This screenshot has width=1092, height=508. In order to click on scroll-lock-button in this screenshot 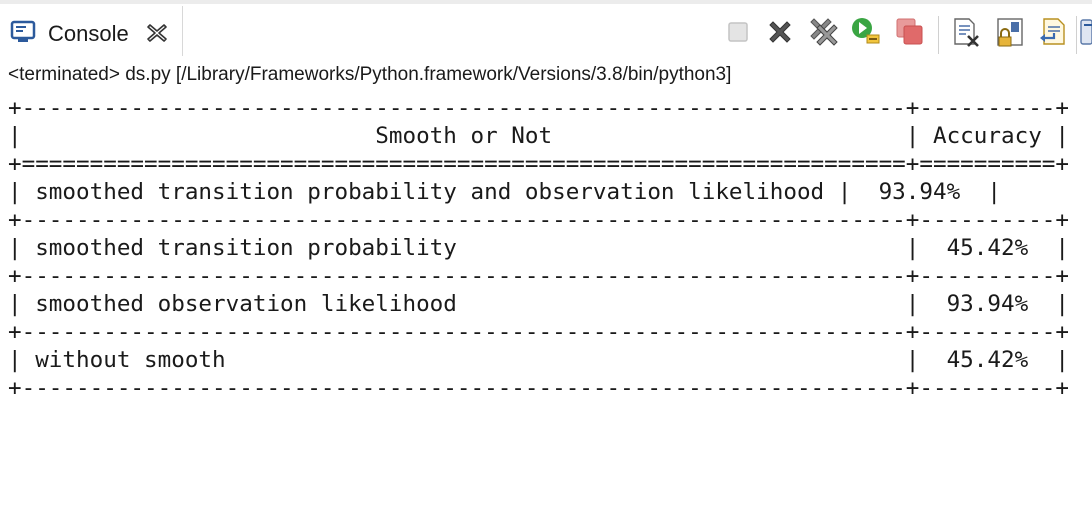, I will do `click(1010, 34)`.